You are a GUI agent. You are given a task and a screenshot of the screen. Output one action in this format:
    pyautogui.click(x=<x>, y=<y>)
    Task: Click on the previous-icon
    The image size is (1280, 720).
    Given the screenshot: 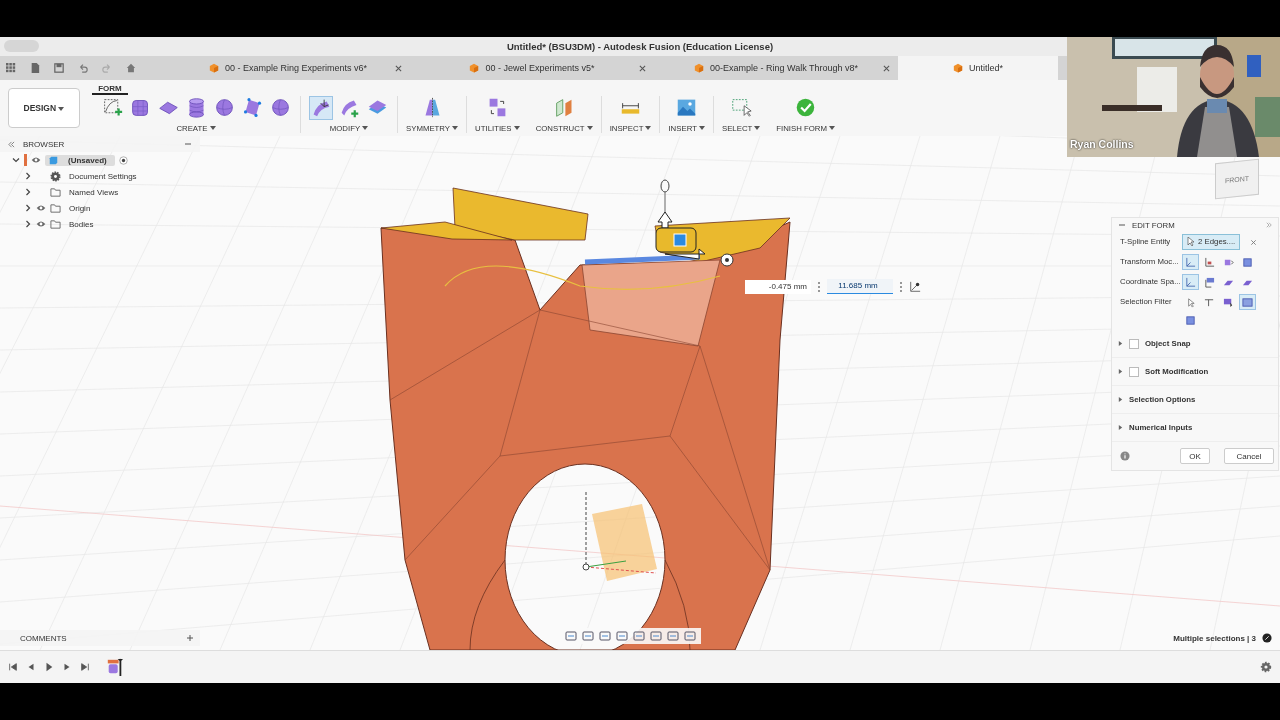 What is the action you would take?
    pyautogui.click(x=31, y=667)
    